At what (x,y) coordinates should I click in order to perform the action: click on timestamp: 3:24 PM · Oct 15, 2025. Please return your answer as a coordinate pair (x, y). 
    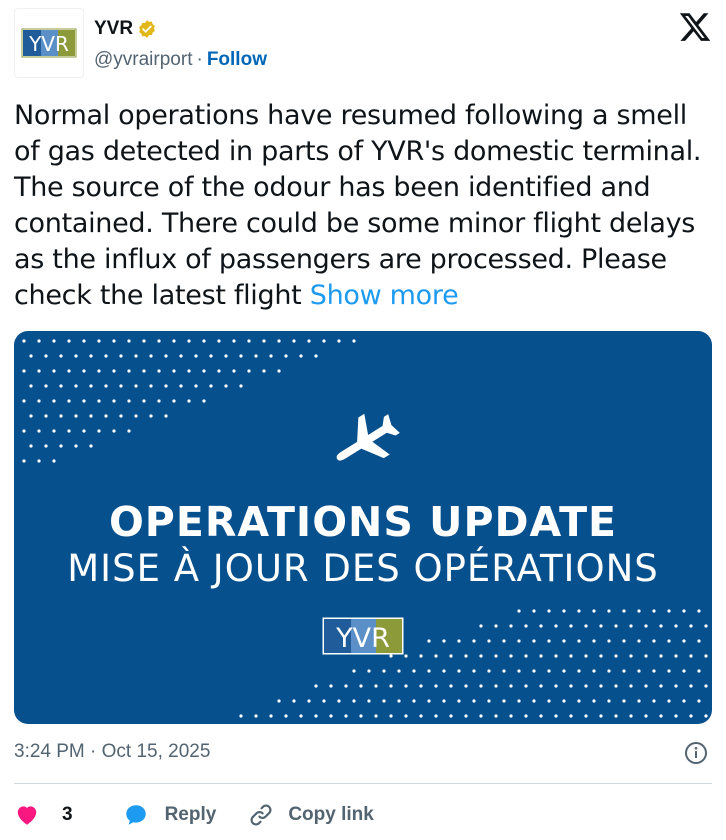
    Looking at the image, I should click on (112, 752).